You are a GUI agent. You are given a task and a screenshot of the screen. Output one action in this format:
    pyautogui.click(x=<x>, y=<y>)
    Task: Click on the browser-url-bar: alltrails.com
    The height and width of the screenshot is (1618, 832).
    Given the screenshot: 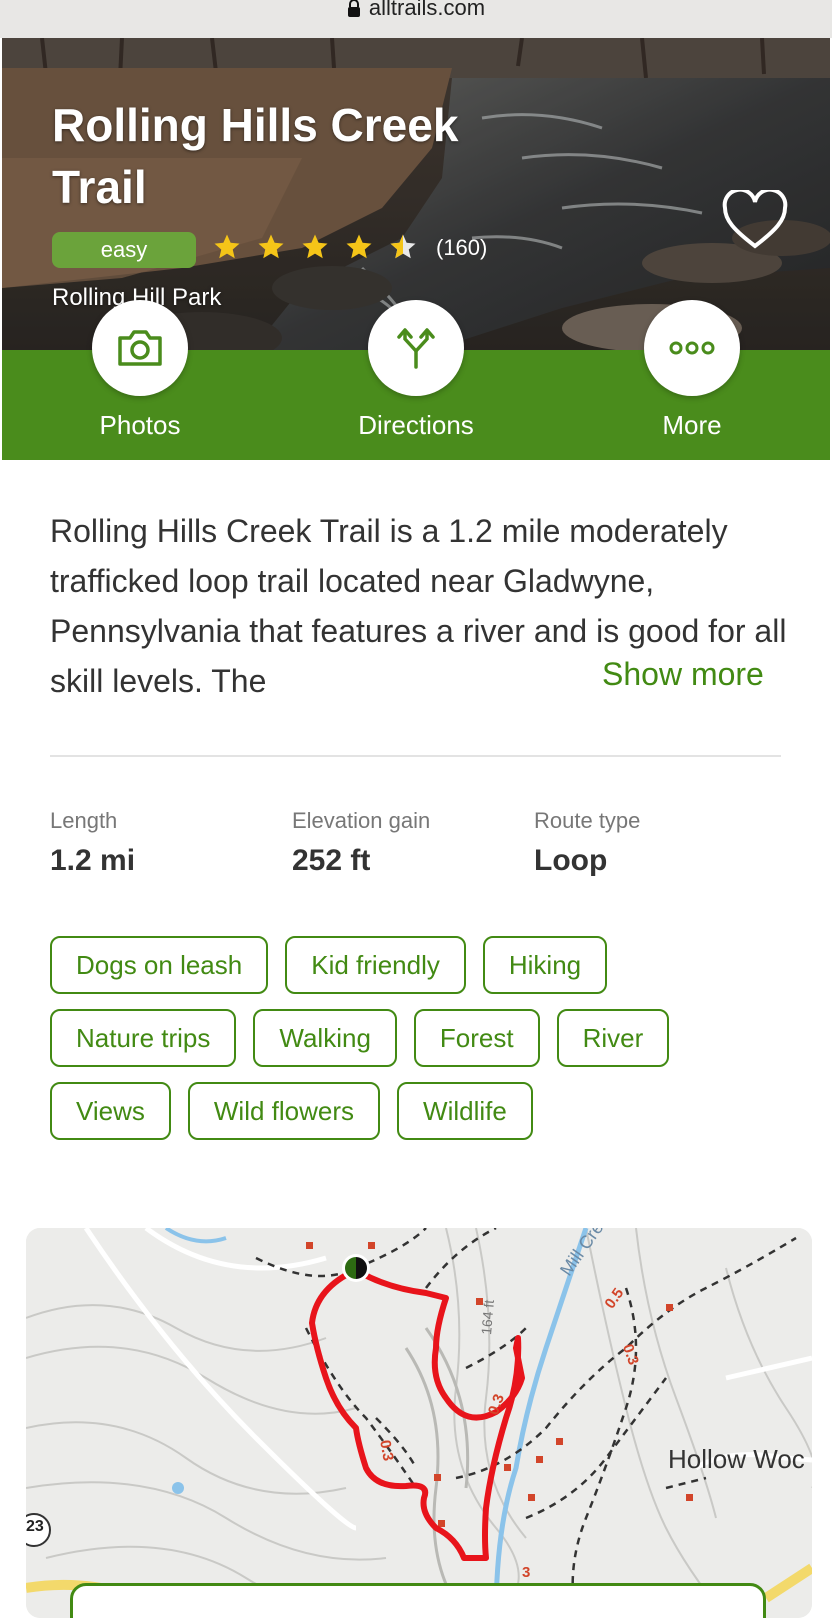 What is the action you would take?
    pyautogui.click(x=416, y=19)
    